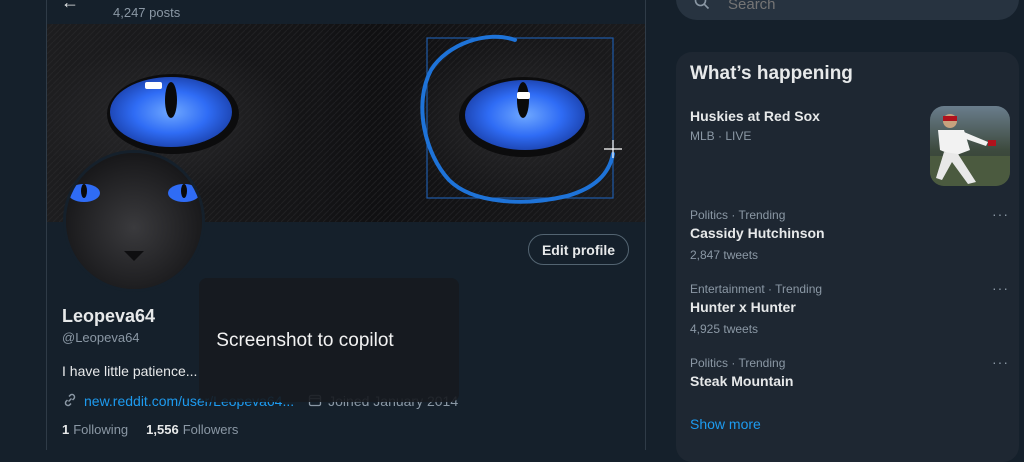 The image size is (1024, 462). I want to click on cat-eye-right, so click(524, 117).